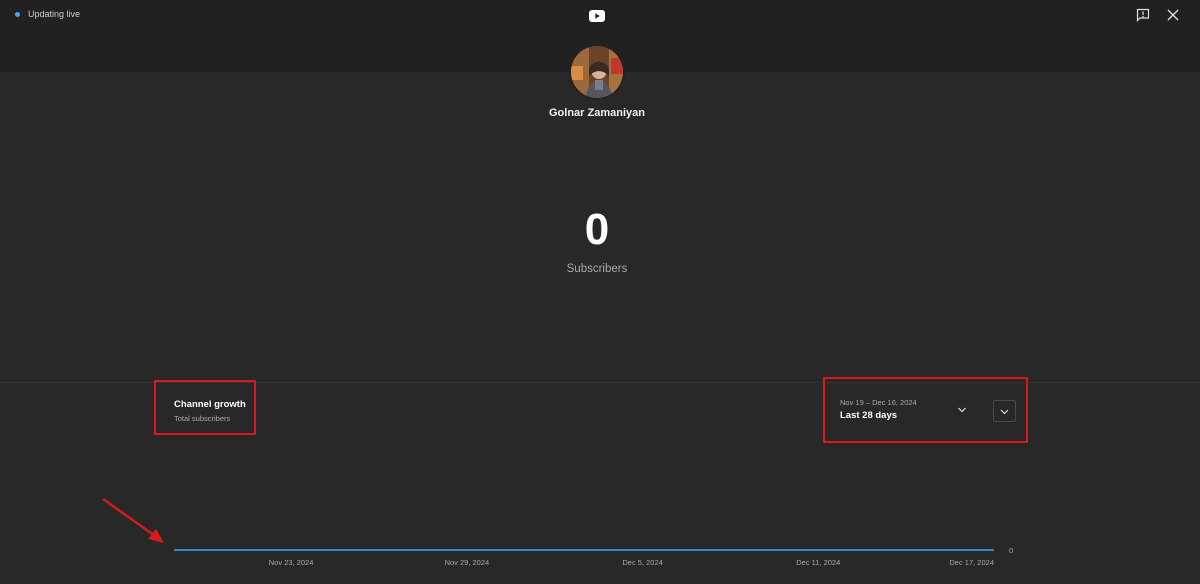 The width and height of the screenshot is (1200, 584). I want to click on channel-growth-header: Channel growth Total subscribers, so click(205, 407).